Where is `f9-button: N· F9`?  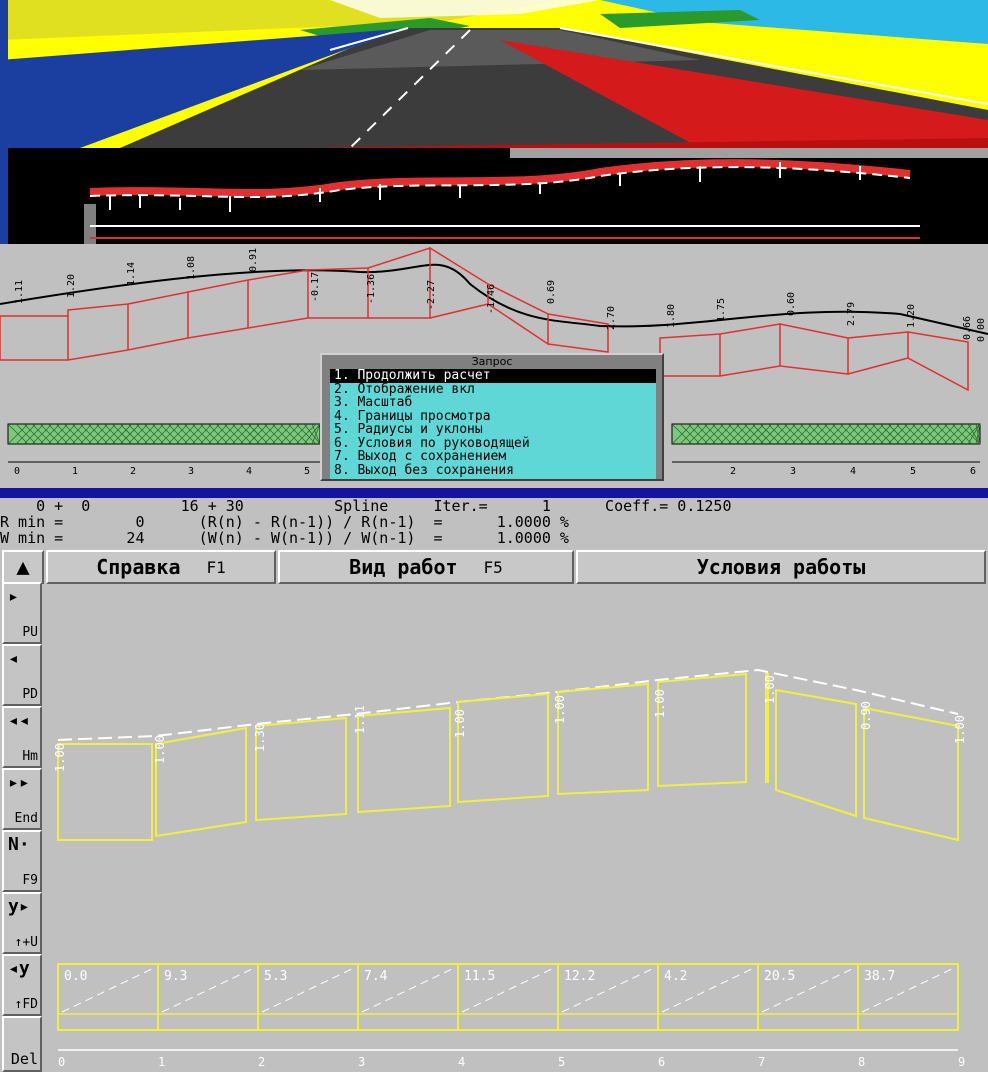
f9-button: N· F9 is located at coordinates (22, 861).